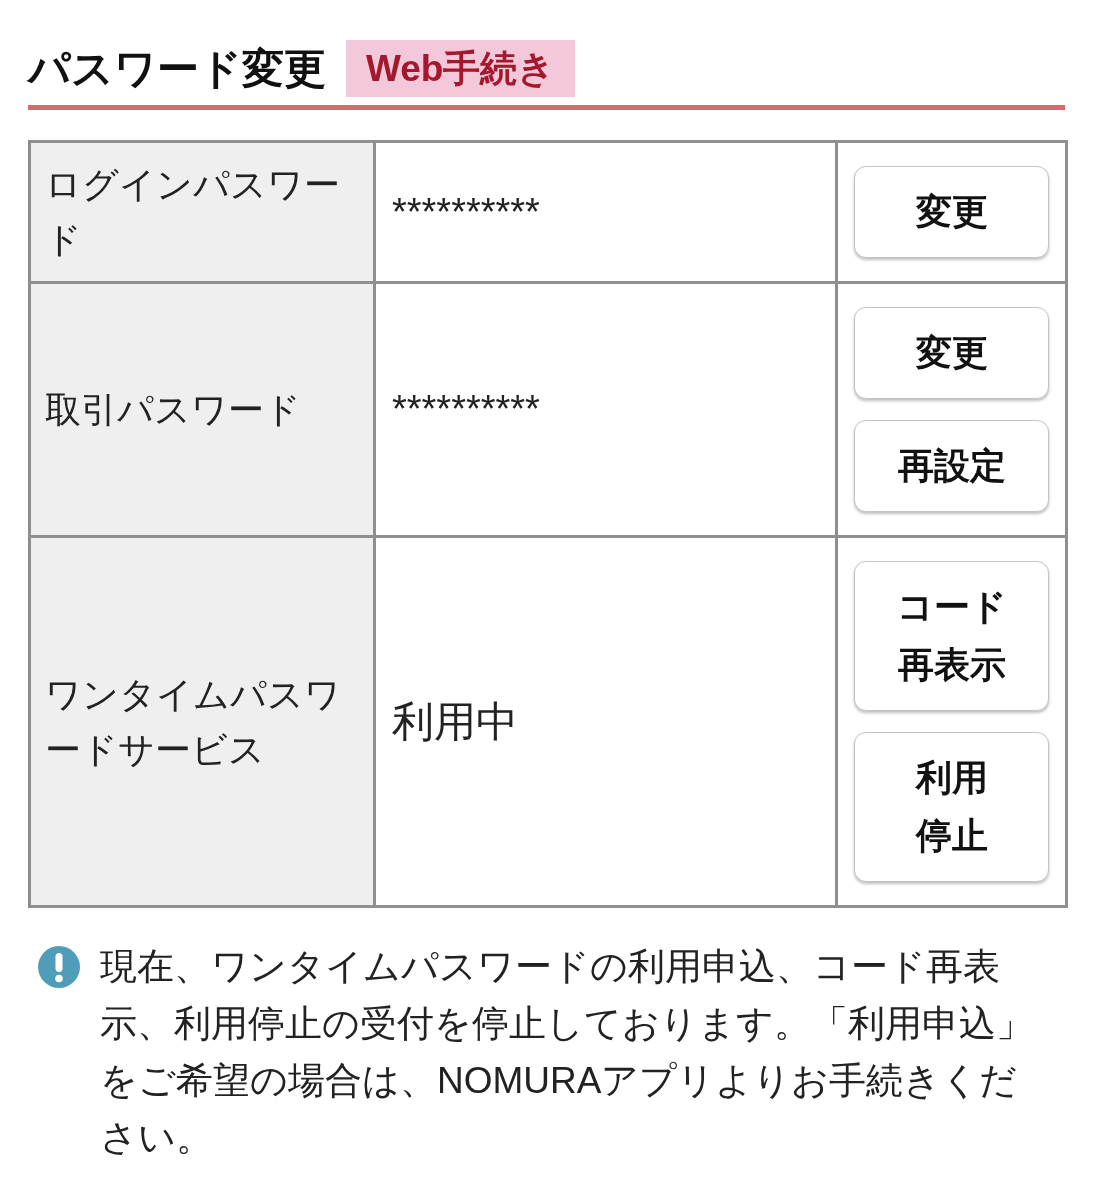 The height and width of the screenshot is (1200, 1093). I want to click on action-button: コード再表示, so click(951, 636).